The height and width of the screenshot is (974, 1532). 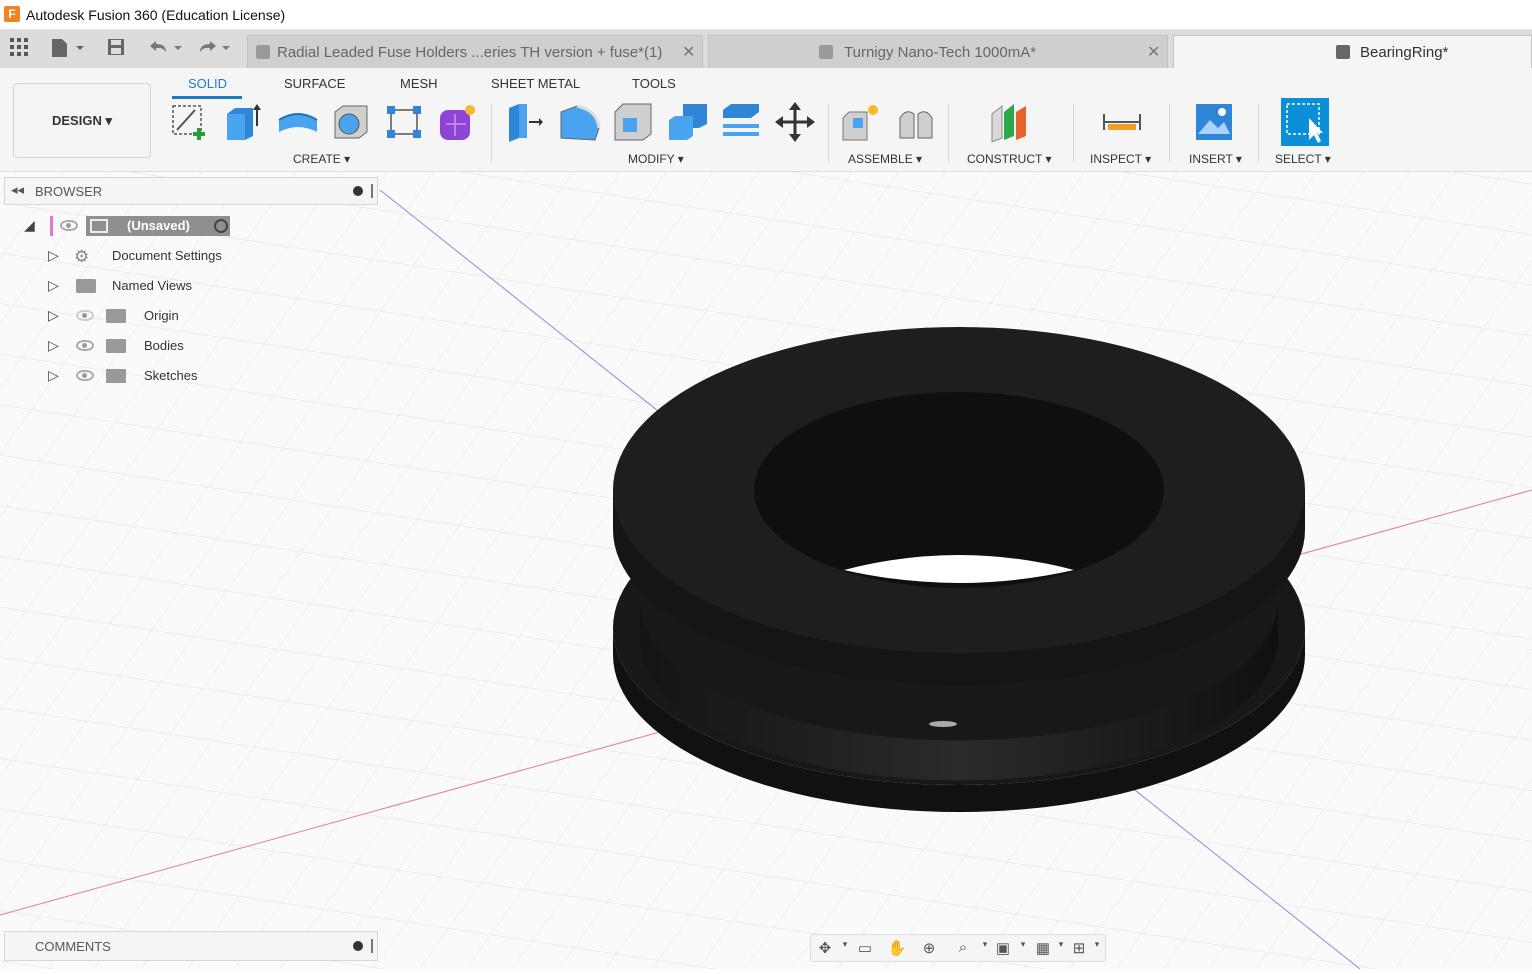 What do you see at coordinates (1303, 159) in the screenshot?
I see `select-group-label: SELECT ▾` at bounding box center [1303, 159].